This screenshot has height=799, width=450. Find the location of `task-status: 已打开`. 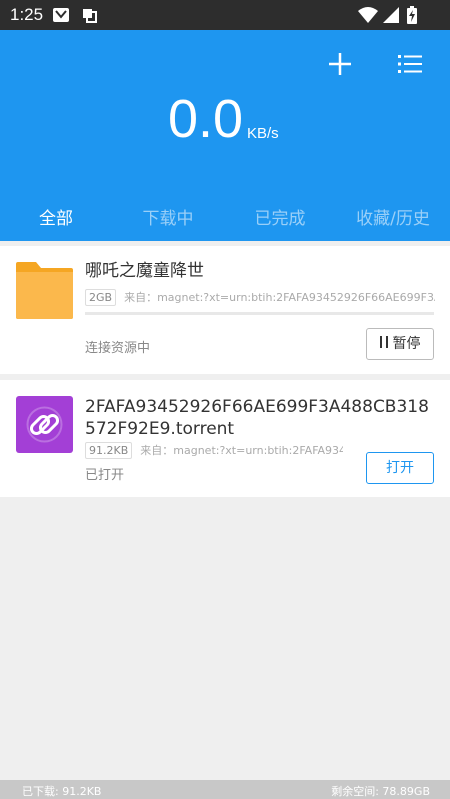

task-status: 已打开 is located at coordinates (105, 475).